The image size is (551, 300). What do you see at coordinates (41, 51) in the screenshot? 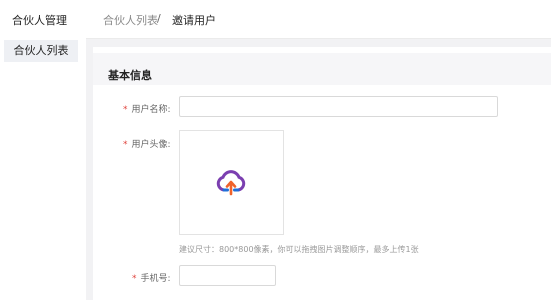
I see `sidebar-item-partner-list: 合伙人列表` at bounding box center [41, 51].